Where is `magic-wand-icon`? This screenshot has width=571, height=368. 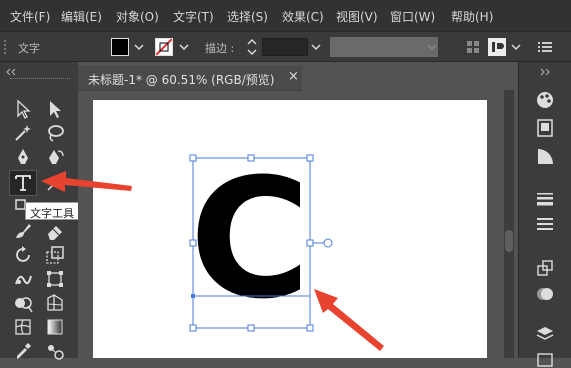
magic-wand-icon is located at coordinates (23, 133).